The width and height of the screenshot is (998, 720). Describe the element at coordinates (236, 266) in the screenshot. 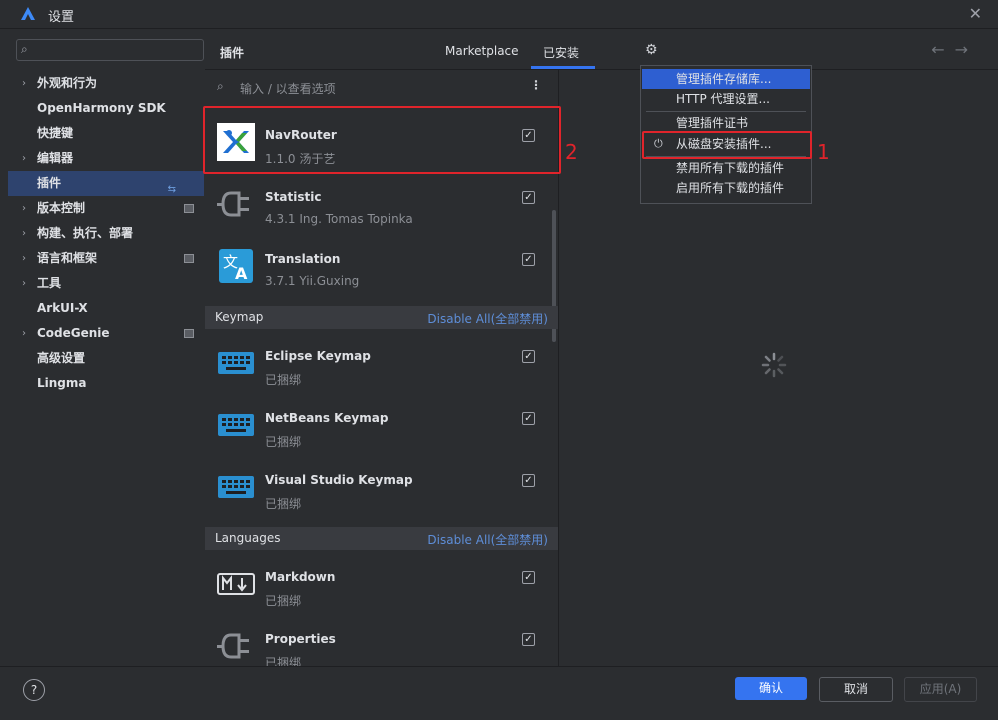

I see `translate-icon: 文 A` at that location.